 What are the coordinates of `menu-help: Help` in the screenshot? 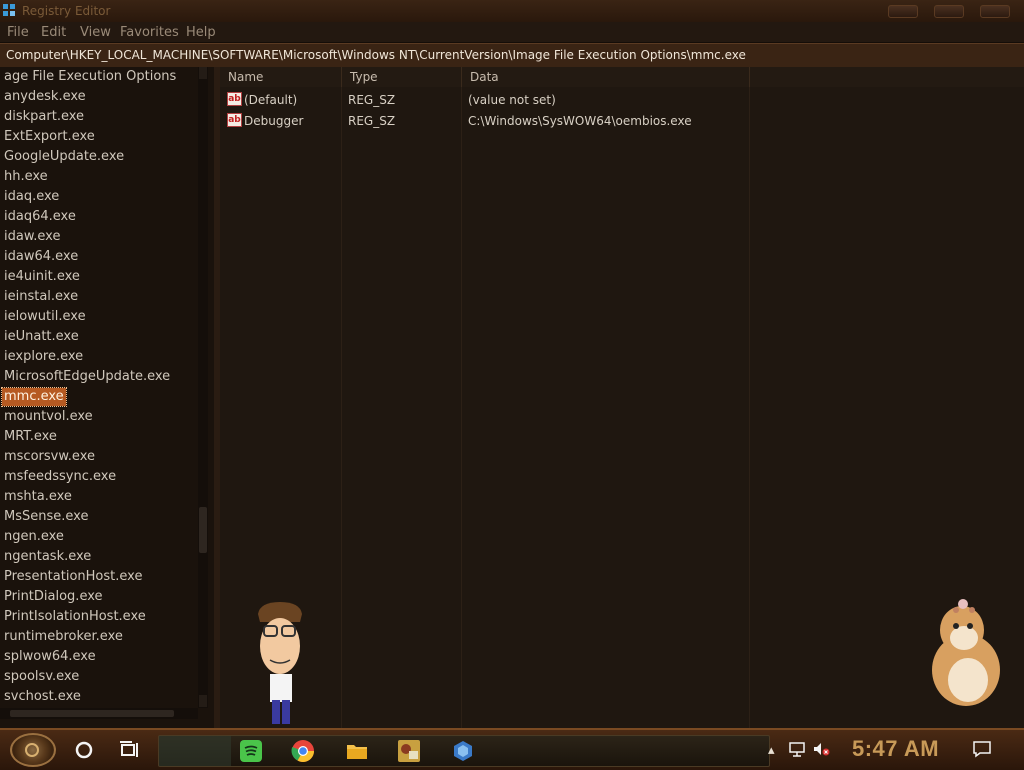 It's located at (201, 32).